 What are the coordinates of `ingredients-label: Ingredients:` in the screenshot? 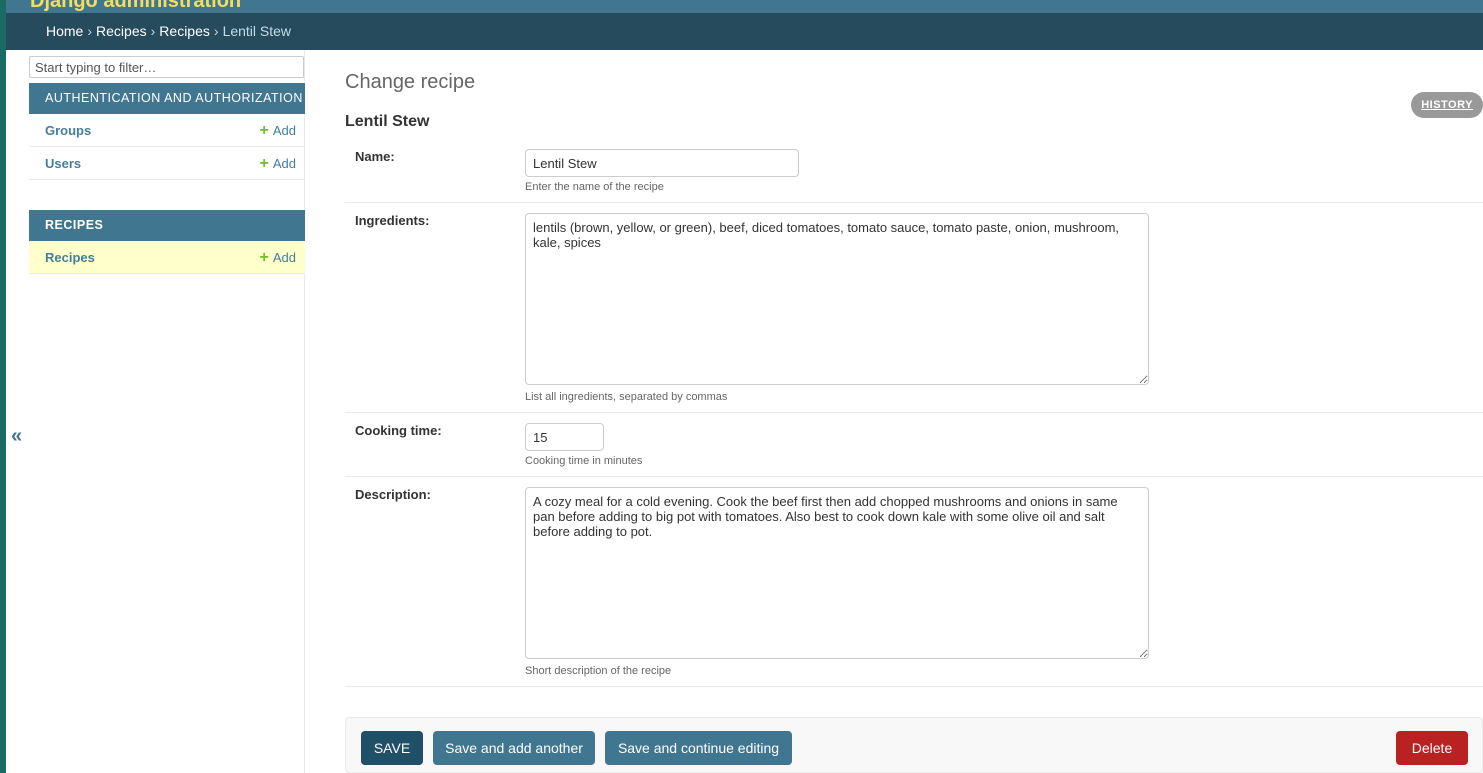 It's located at (392, 220).